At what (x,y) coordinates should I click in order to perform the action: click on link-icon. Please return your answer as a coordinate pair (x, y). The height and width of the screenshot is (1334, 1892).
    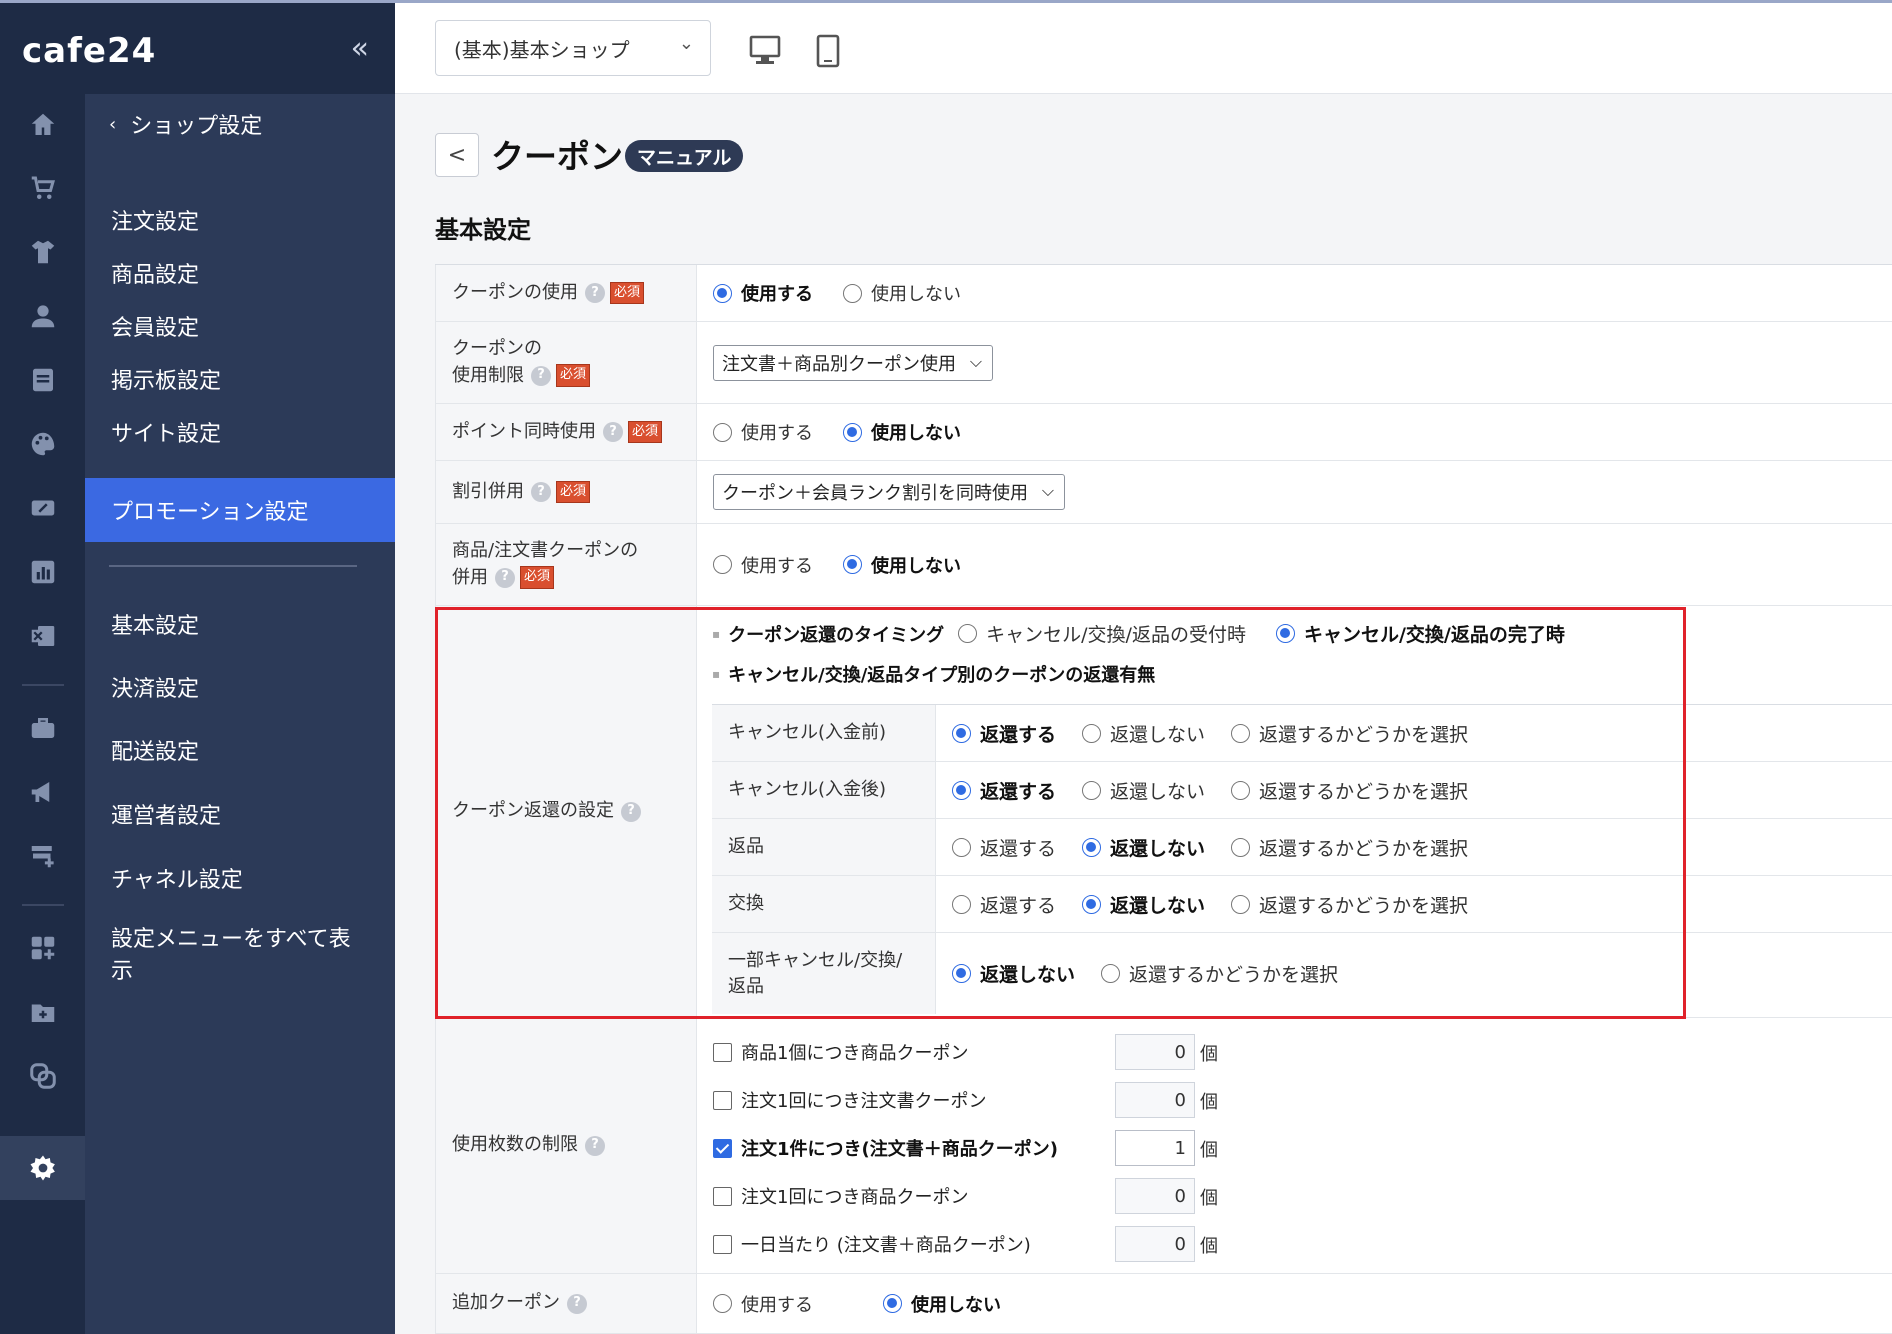
    Looking at the image, I should click on (43, 1076).